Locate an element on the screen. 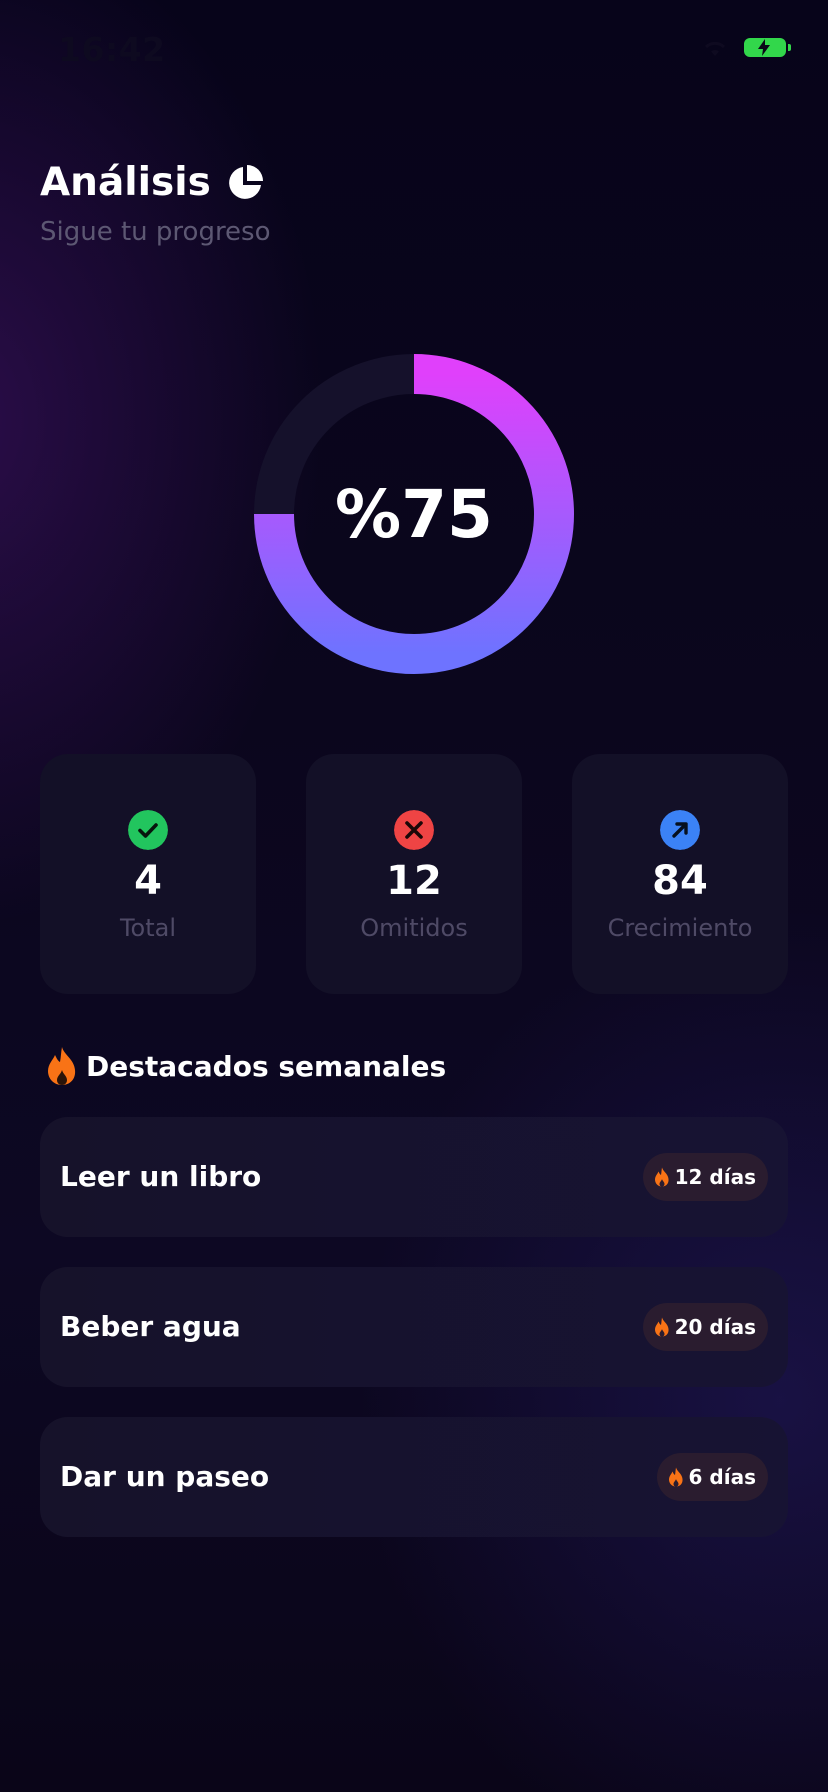 The height and width of the screenshot is (1792, 828). habit-card: Leer un libro 12 días is located at coordinates (414, 1177).